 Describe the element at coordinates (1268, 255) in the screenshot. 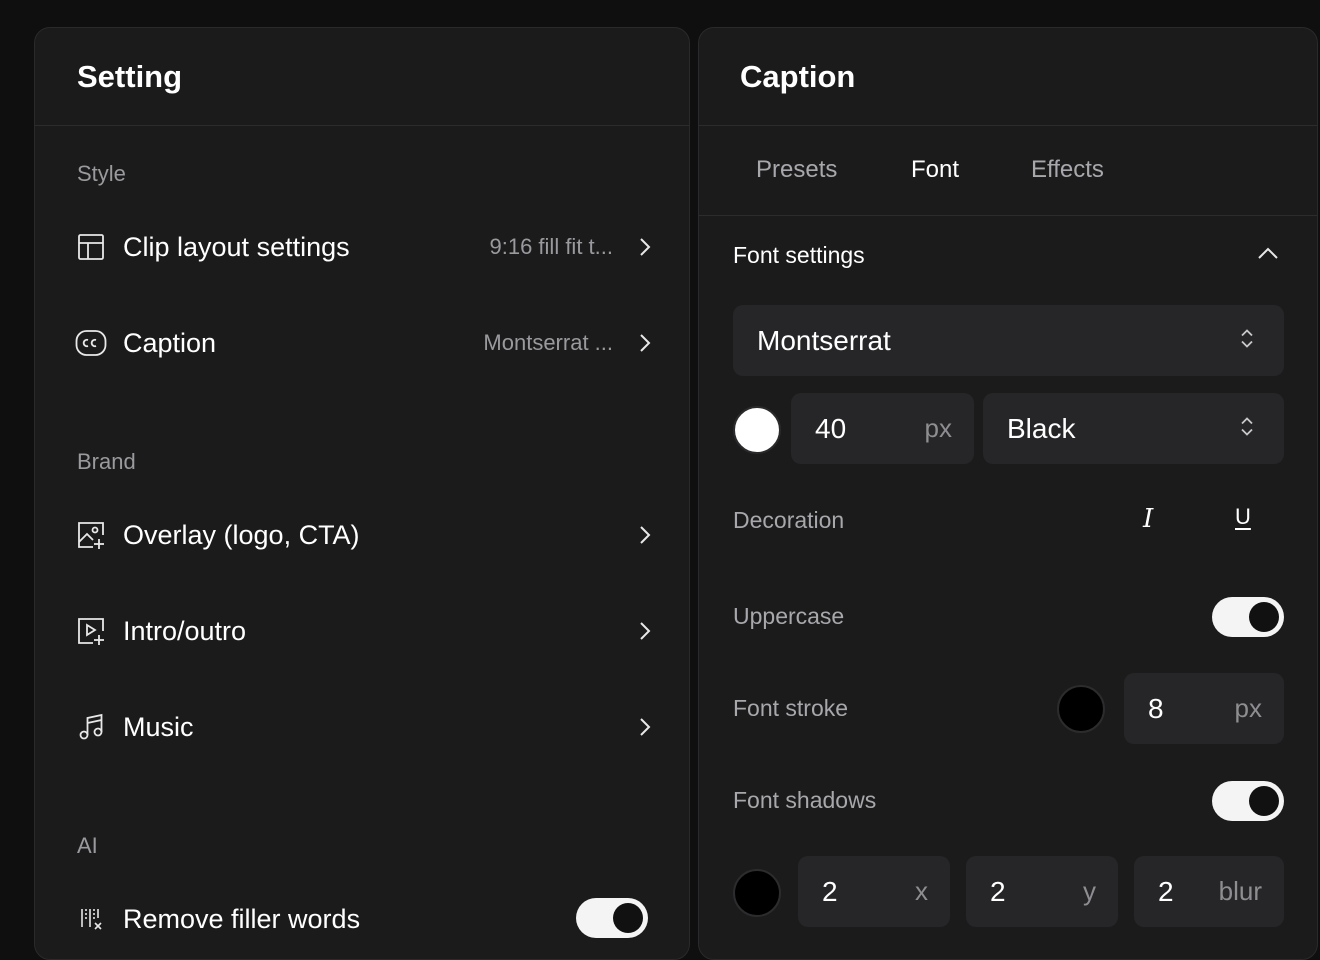

I see `chevron-up-icon` at that location.